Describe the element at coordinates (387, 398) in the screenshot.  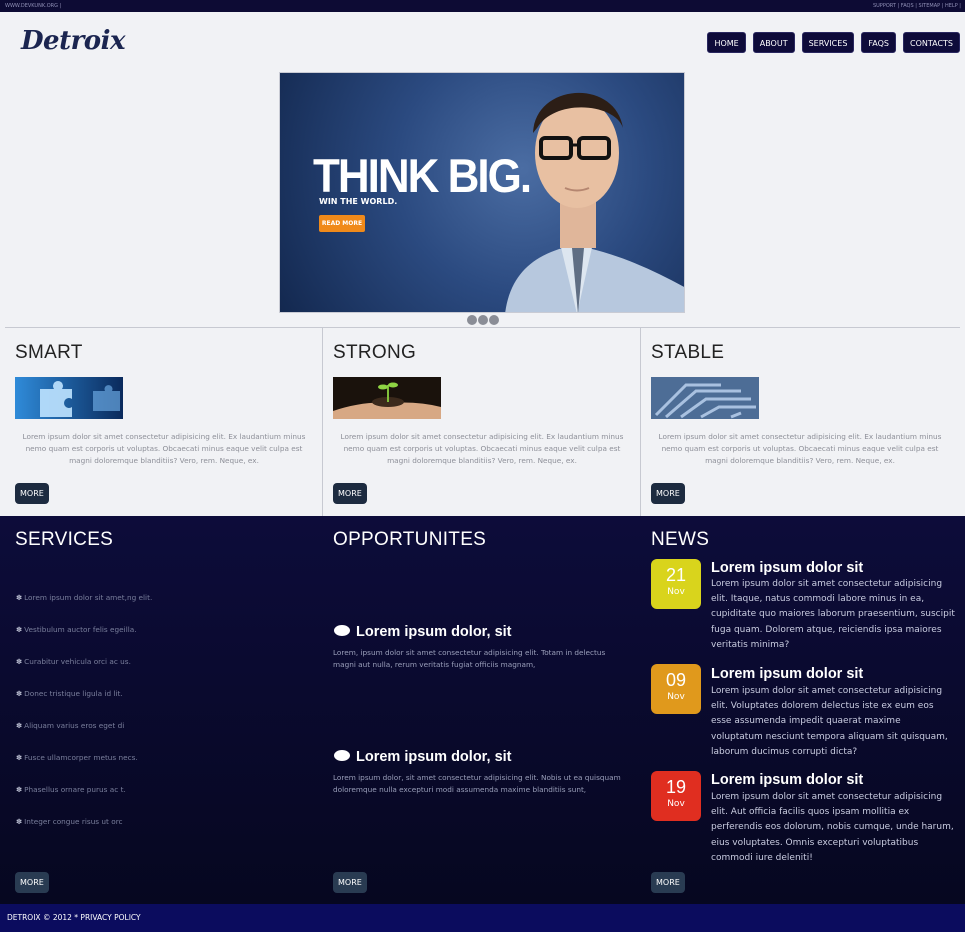
I see `sprout-hand-image` at that location.